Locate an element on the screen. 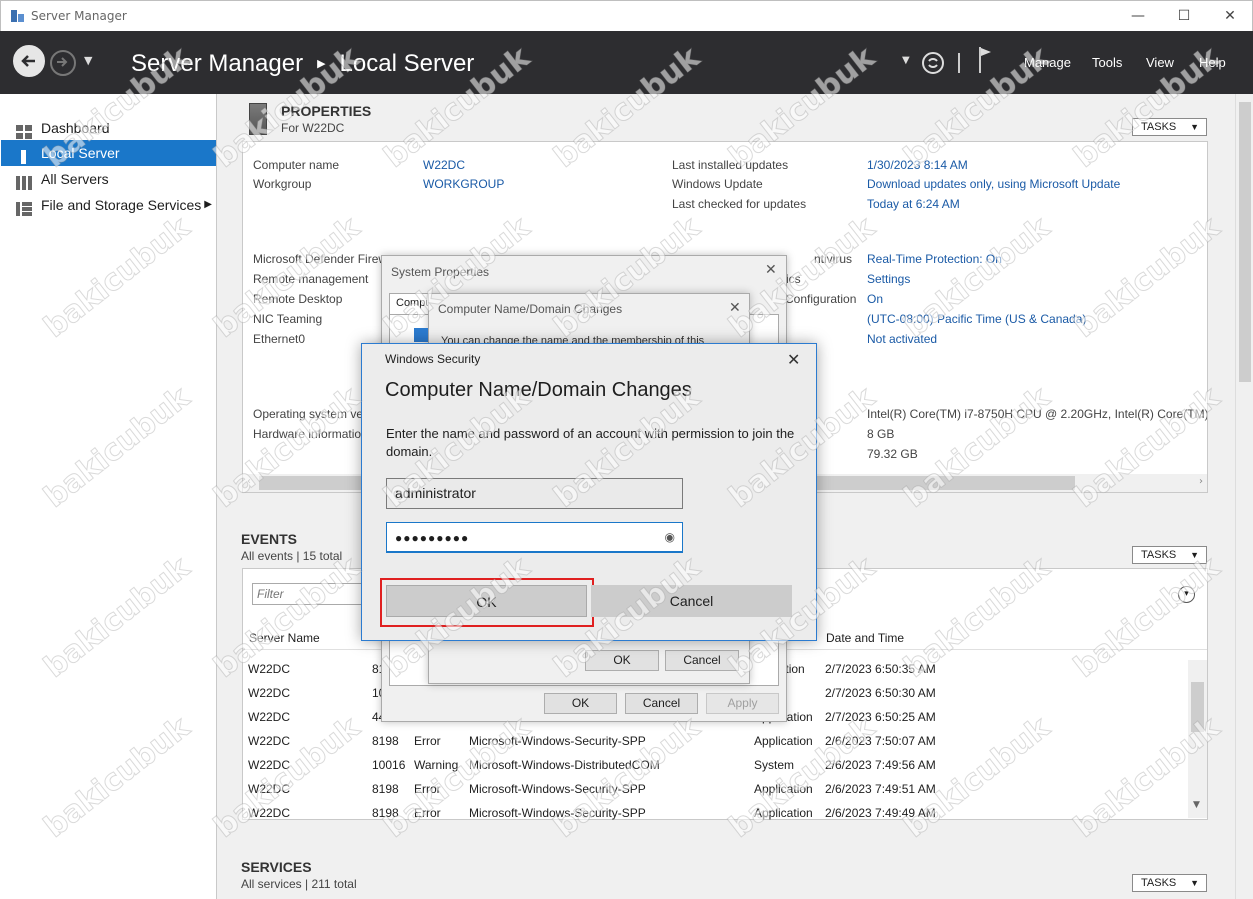 This screenshot has width=1253, height=899. system-properties-cancel-button: Cancel is located at coordinates (661, 703).